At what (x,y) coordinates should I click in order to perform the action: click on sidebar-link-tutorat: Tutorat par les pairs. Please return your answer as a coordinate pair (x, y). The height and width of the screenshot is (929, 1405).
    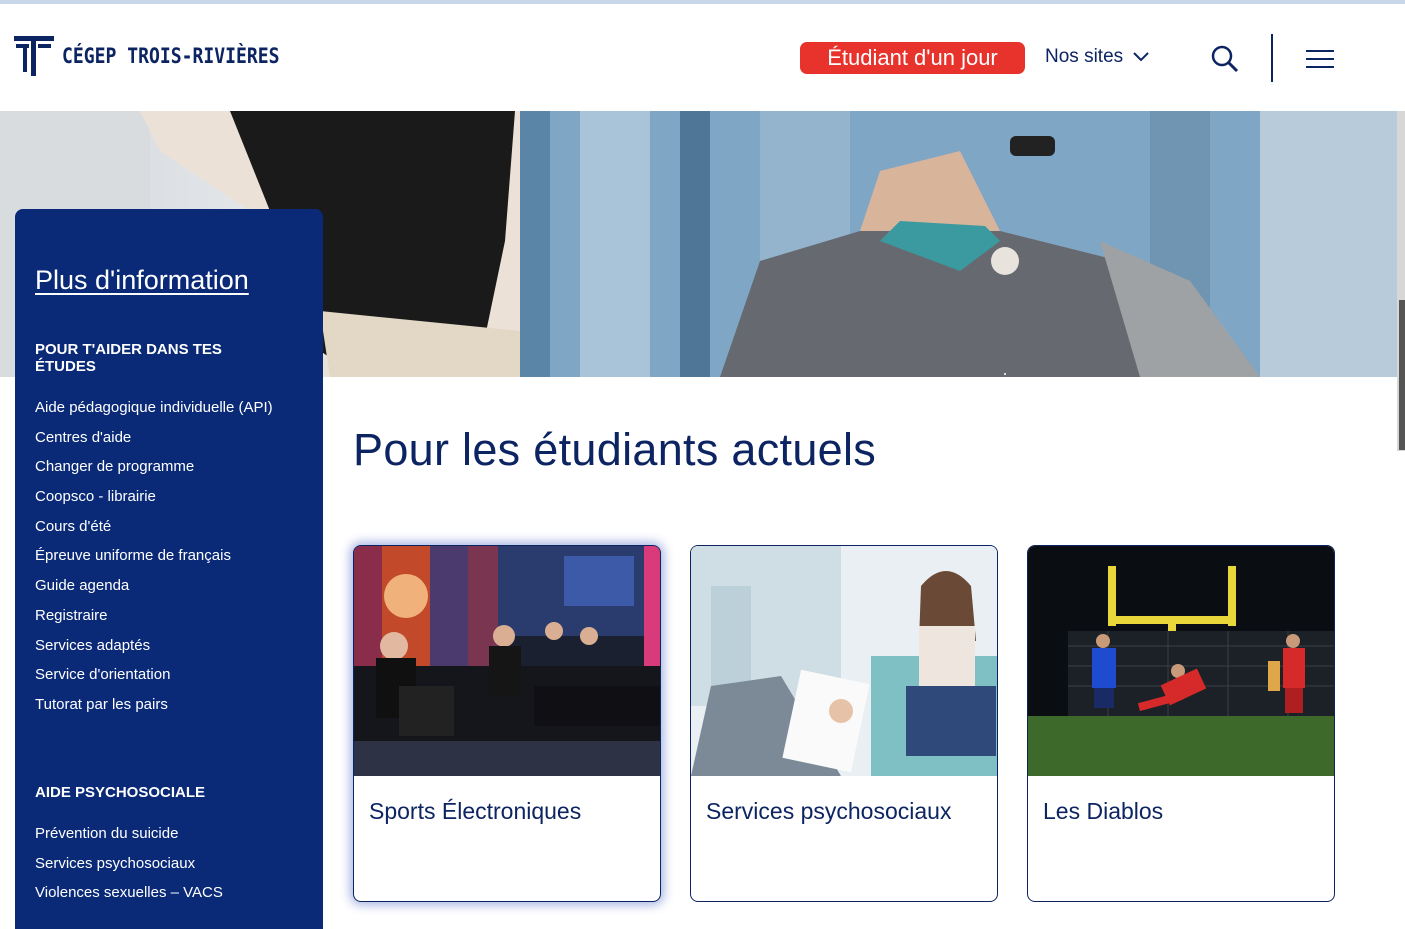
    Looking at the image, I should click on (154, 710).